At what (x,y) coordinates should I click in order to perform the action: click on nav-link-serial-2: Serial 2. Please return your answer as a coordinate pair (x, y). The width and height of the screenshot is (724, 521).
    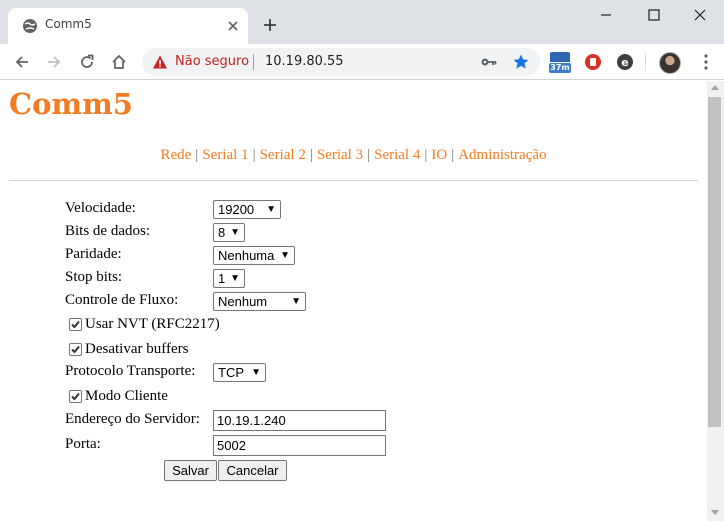
    Looking at the image, I should click on (283, 155).